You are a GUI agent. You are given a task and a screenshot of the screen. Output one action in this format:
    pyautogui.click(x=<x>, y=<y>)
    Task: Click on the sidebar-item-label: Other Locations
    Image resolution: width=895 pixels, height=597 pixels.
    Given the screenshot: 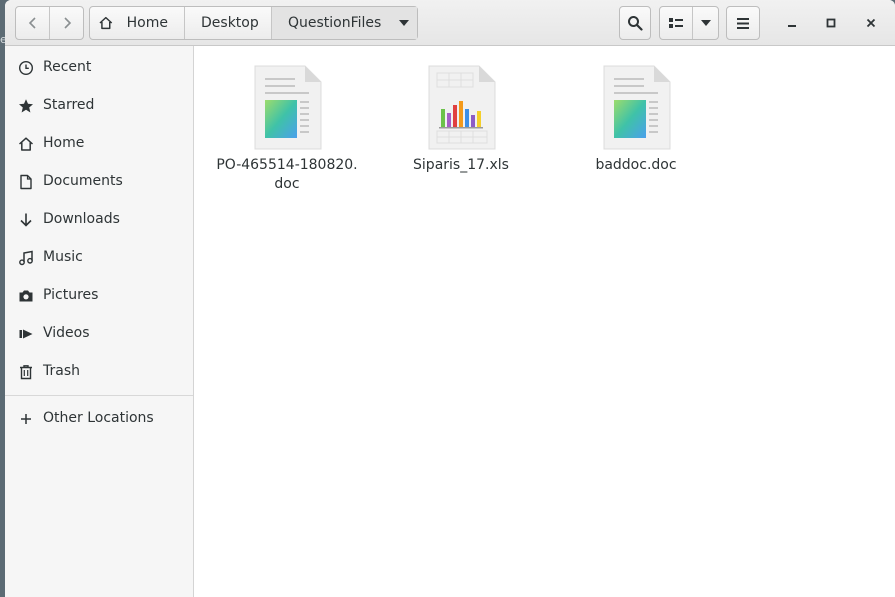 What is the action you would take?
    pyautogui.click(x=98, y=418)
    